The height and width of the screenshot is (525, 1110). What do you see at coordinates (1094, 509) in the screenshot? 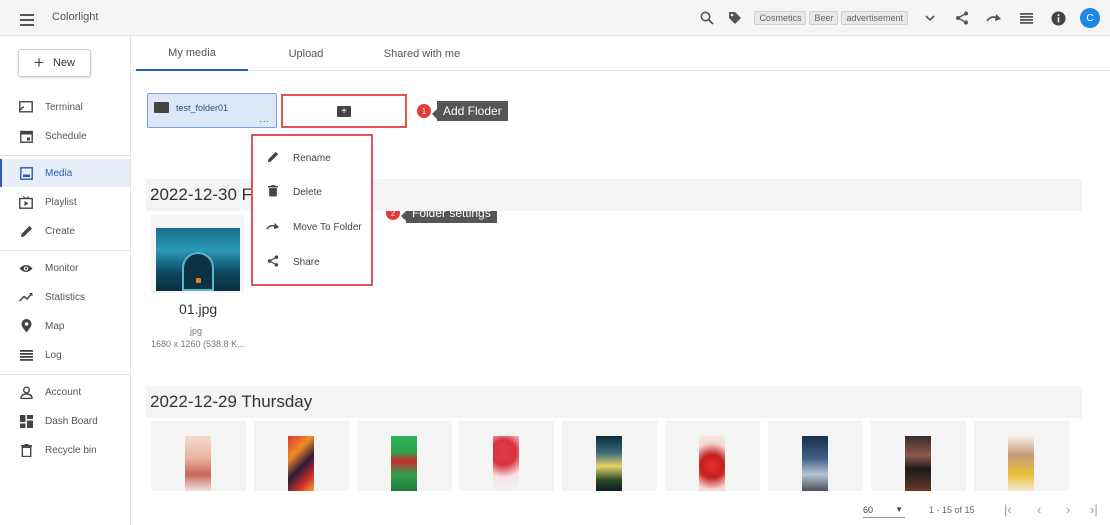
I see `last-page-icon: ›|` at bounding box center [1094, 509].